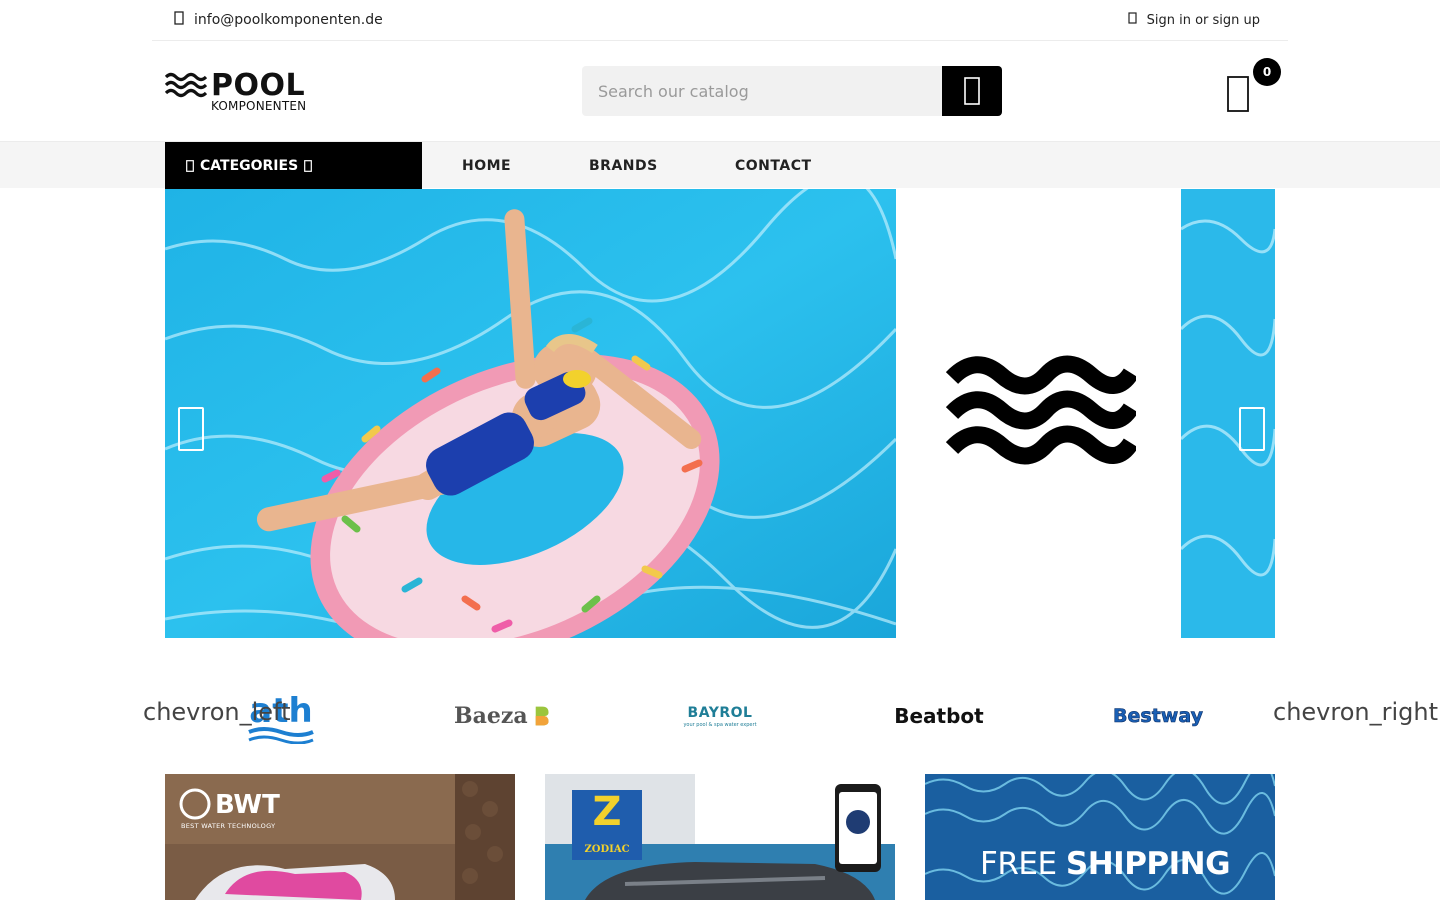  I want to click on logo-subtitle: KOMPONENTEN, so click(259, 106).